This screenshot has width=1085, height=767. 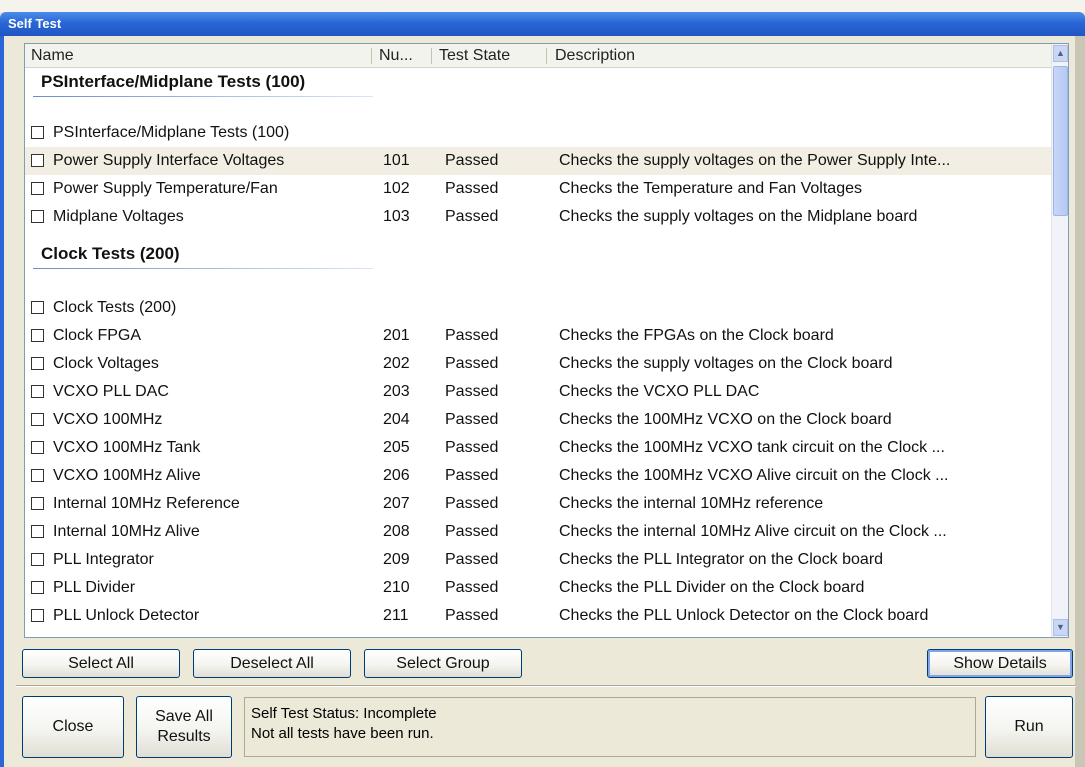 I want to click on test-name: VCXO 100MHz Tank, so click(x=127, y=447).